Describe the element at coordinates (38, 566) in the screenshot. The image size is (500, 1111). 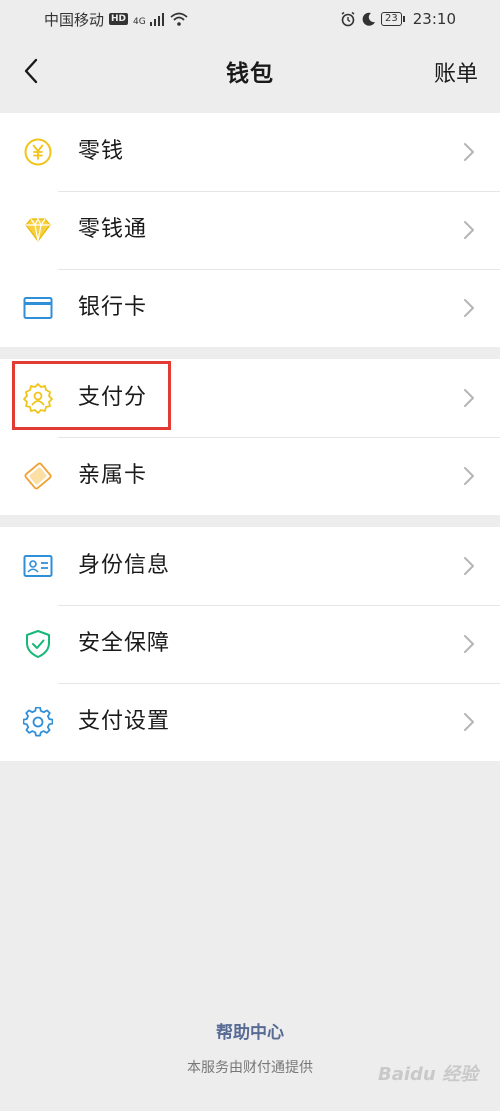
I see `id-card-icon` at that location.